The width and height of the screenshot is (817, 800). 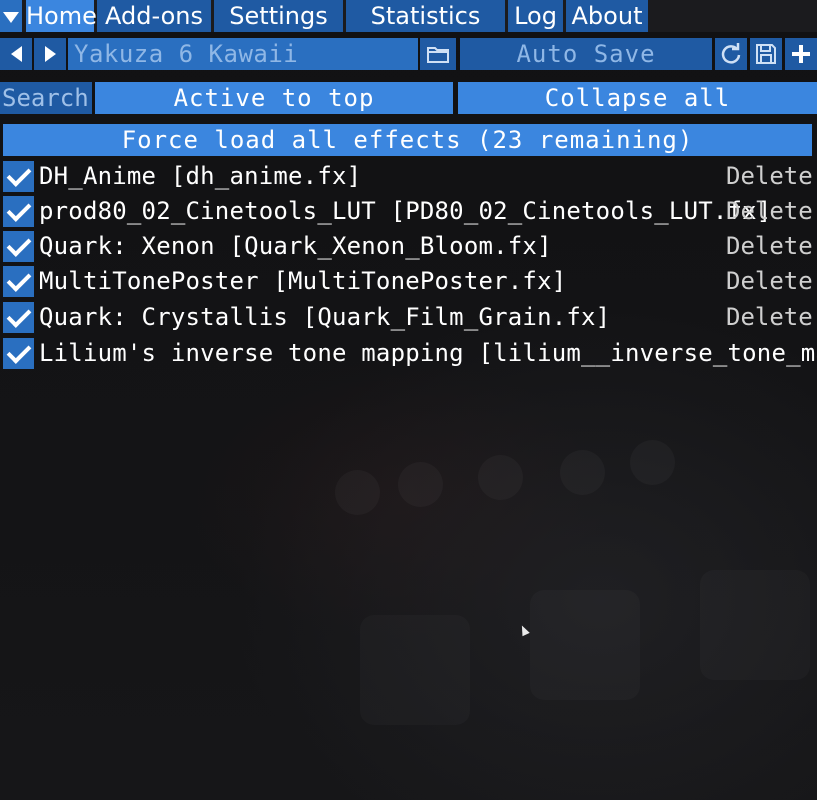 I want to click on effect-label: Quark: Xenon [Quark_Xenon_Bloom.fx], so click(x=295, y=246).